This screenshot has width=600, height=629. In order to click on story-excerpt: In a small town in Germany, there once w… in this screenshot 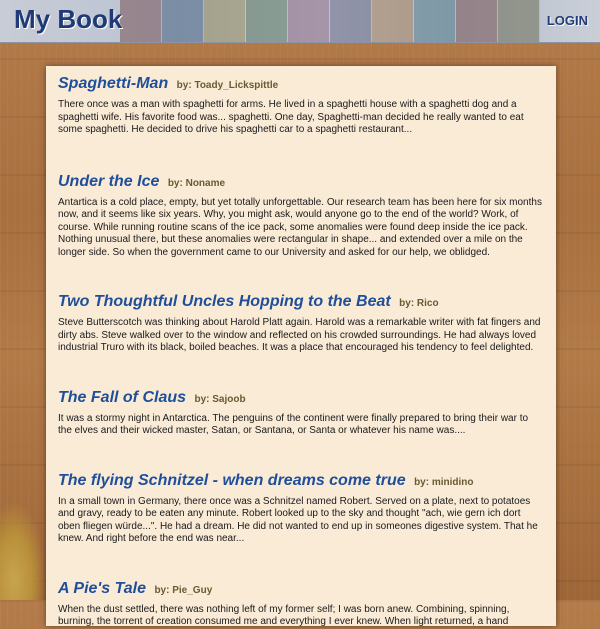, I will do `click(298, 520)`.